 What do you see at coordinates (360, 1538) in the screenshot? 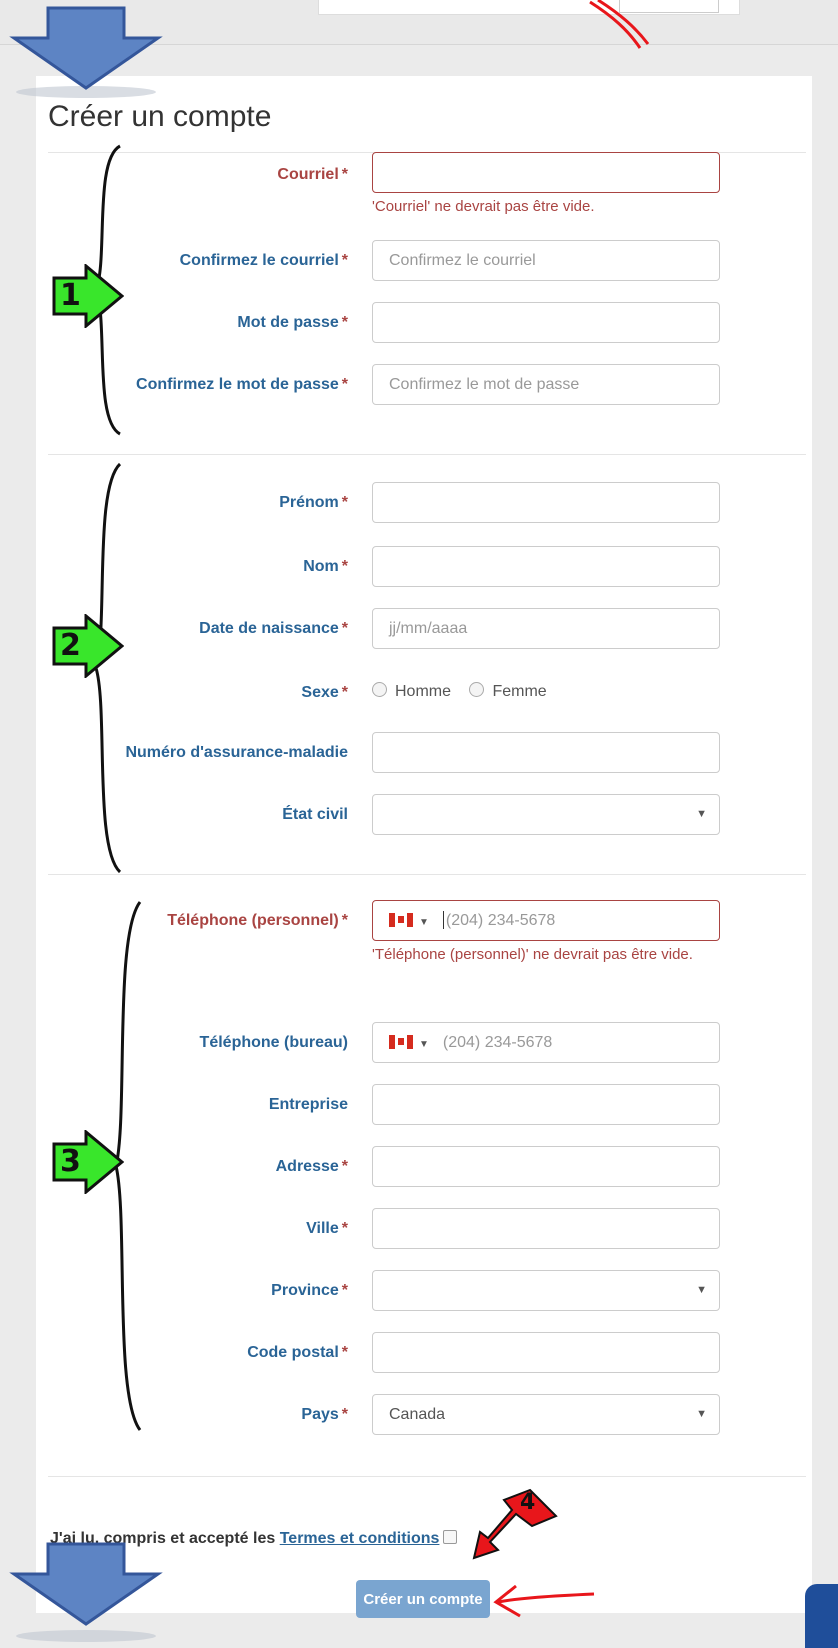
I see `terms-link: Termes et conditions` at bounding box center [360, 1538].